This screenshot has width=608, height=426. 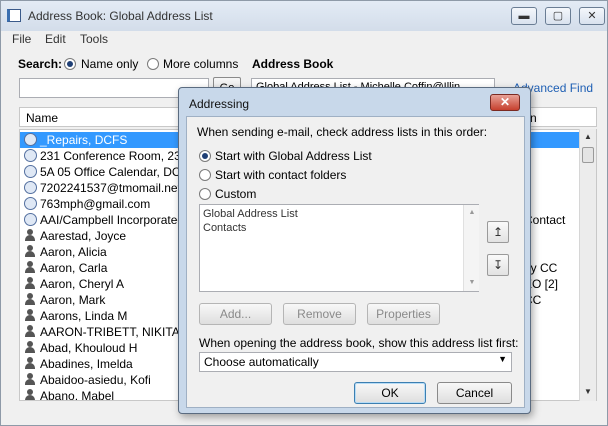 What do you see at coordinates (95, 204) in the screenshot?
I see `row-name: 763mph@gmail.com` at bounding box center [95, 204].